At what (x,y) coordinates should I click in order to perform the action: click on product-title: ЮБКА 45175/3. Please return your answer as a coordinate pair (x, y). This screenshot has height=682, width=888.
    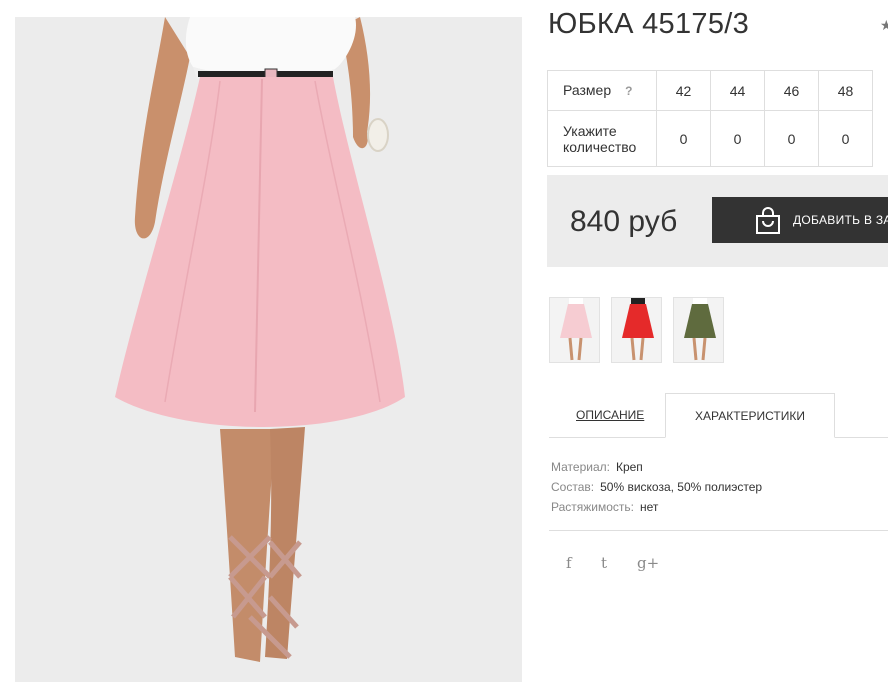
    Looking at the image, I should click on (649, 24).